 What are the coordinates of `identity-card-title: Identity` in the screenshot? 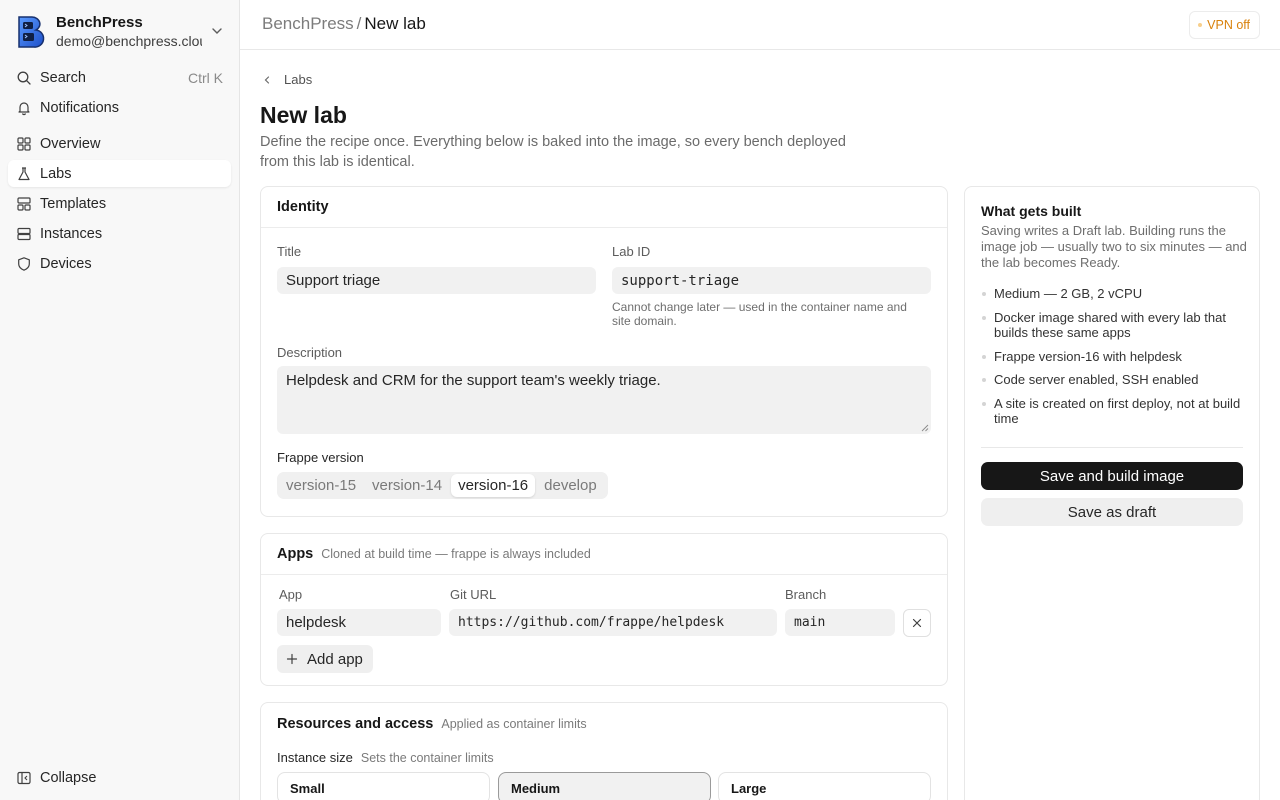 It's located at (303, 207).